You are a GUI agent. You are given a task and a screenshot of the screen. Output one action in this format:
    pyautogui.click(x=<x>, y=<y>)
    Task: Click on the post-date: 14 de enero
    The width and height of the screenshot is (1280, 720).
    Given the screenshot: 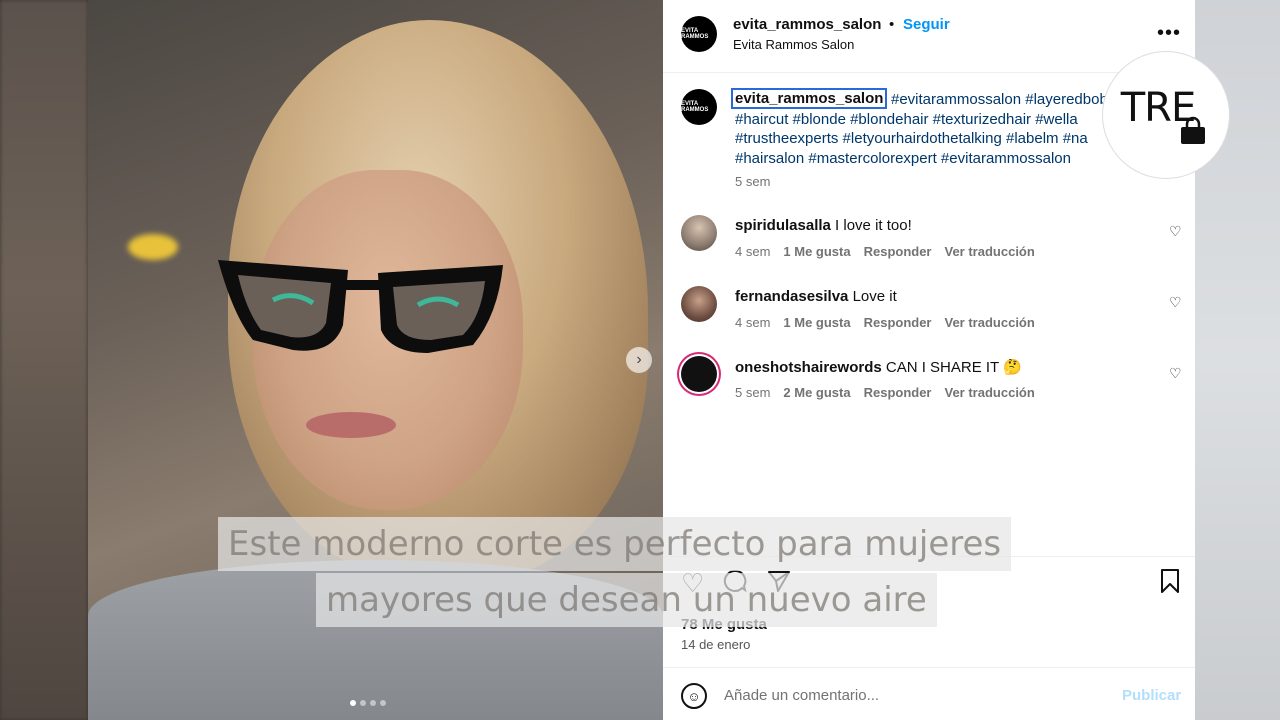 What is the action you would take?
    pyautogui.click(x=716, y=644)
    